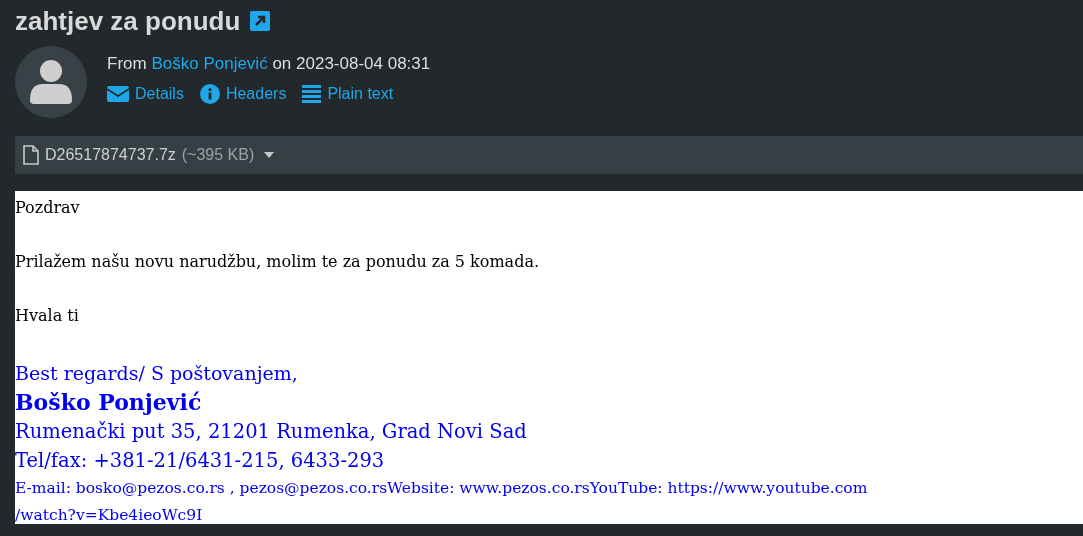 The width and height of the screenshot is (1083, 536). Describe the element at coordinates (348, 94) in the screenshot. I see `header-action-link: Plain text` at that location.